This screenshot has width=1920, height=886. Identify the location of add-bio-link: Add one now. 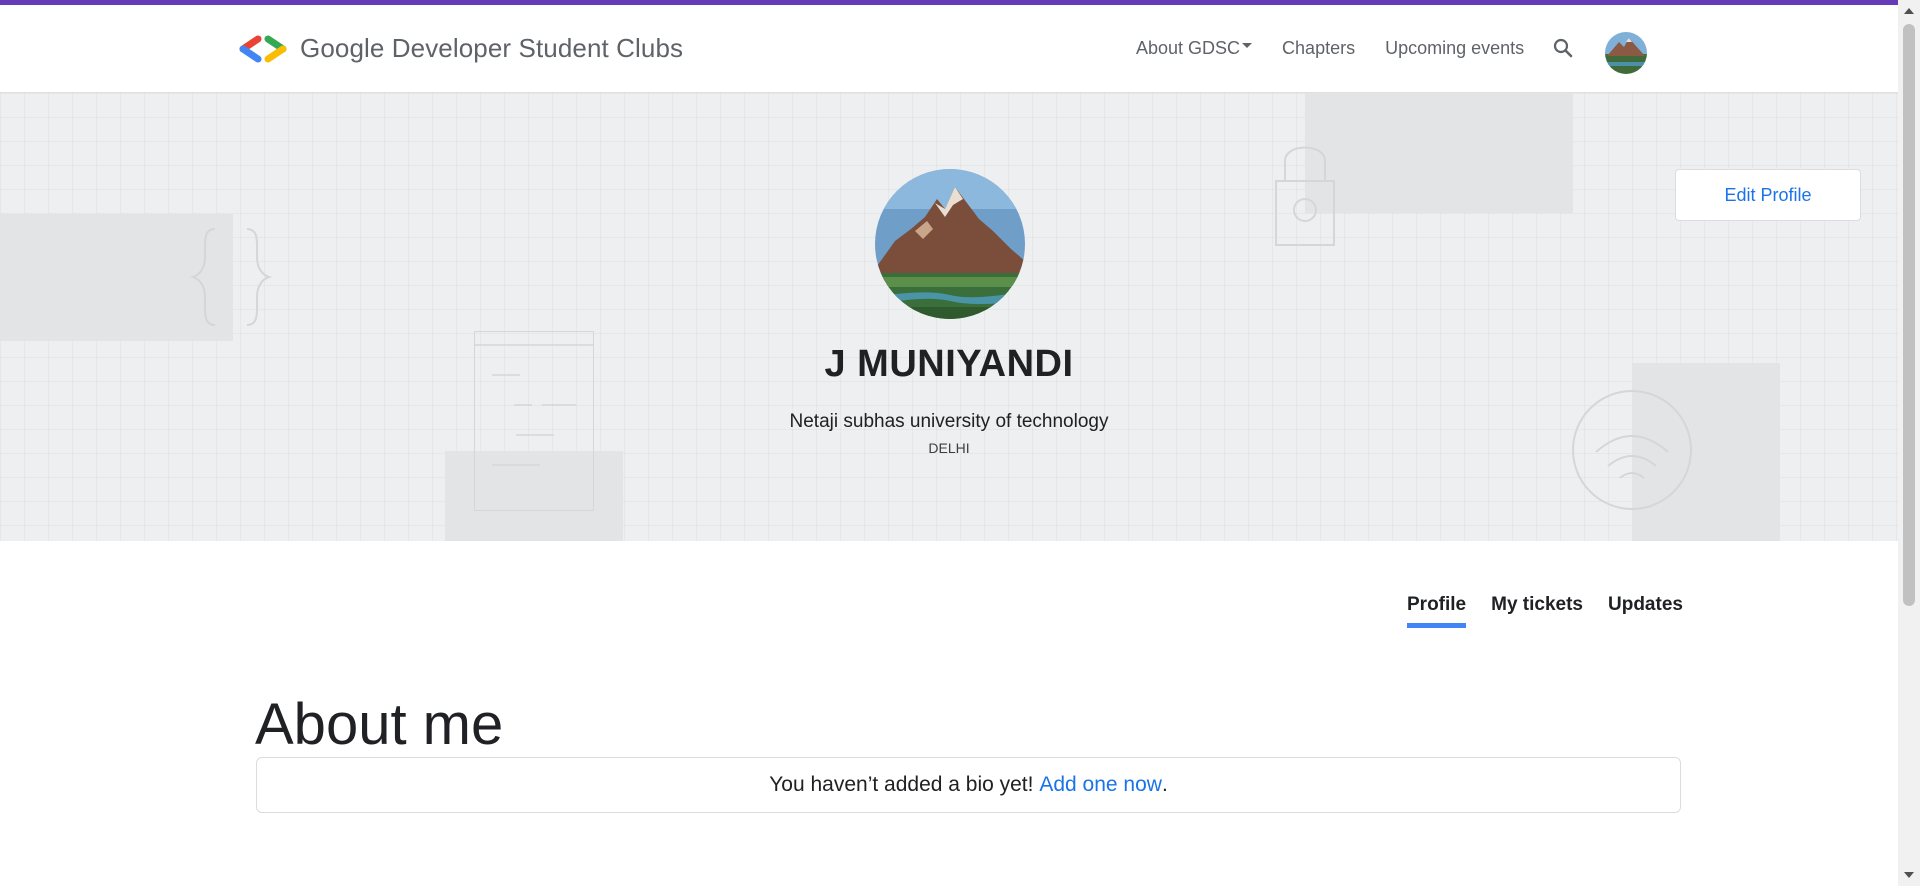
(1100, 785).